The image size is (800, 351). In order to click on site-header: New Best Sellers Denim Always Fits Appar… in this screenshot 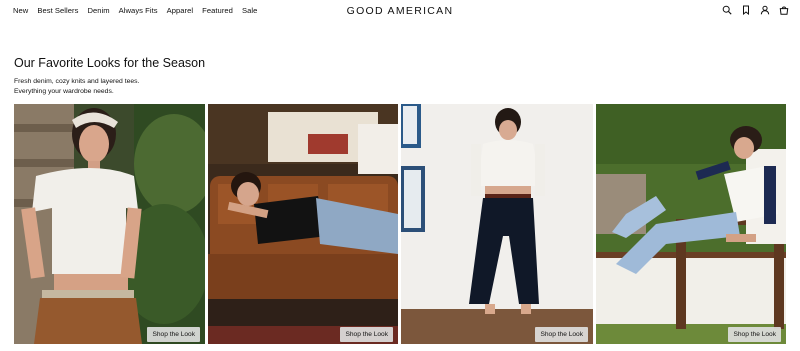, I will do `click(400, 11)`.